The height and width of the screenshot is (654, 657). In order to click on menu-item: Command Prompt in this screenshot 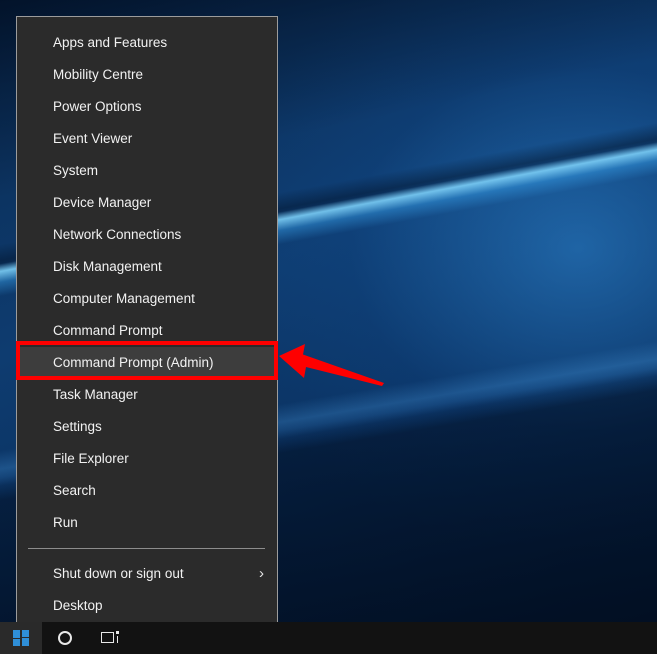, I will do `click(147, 331)`.